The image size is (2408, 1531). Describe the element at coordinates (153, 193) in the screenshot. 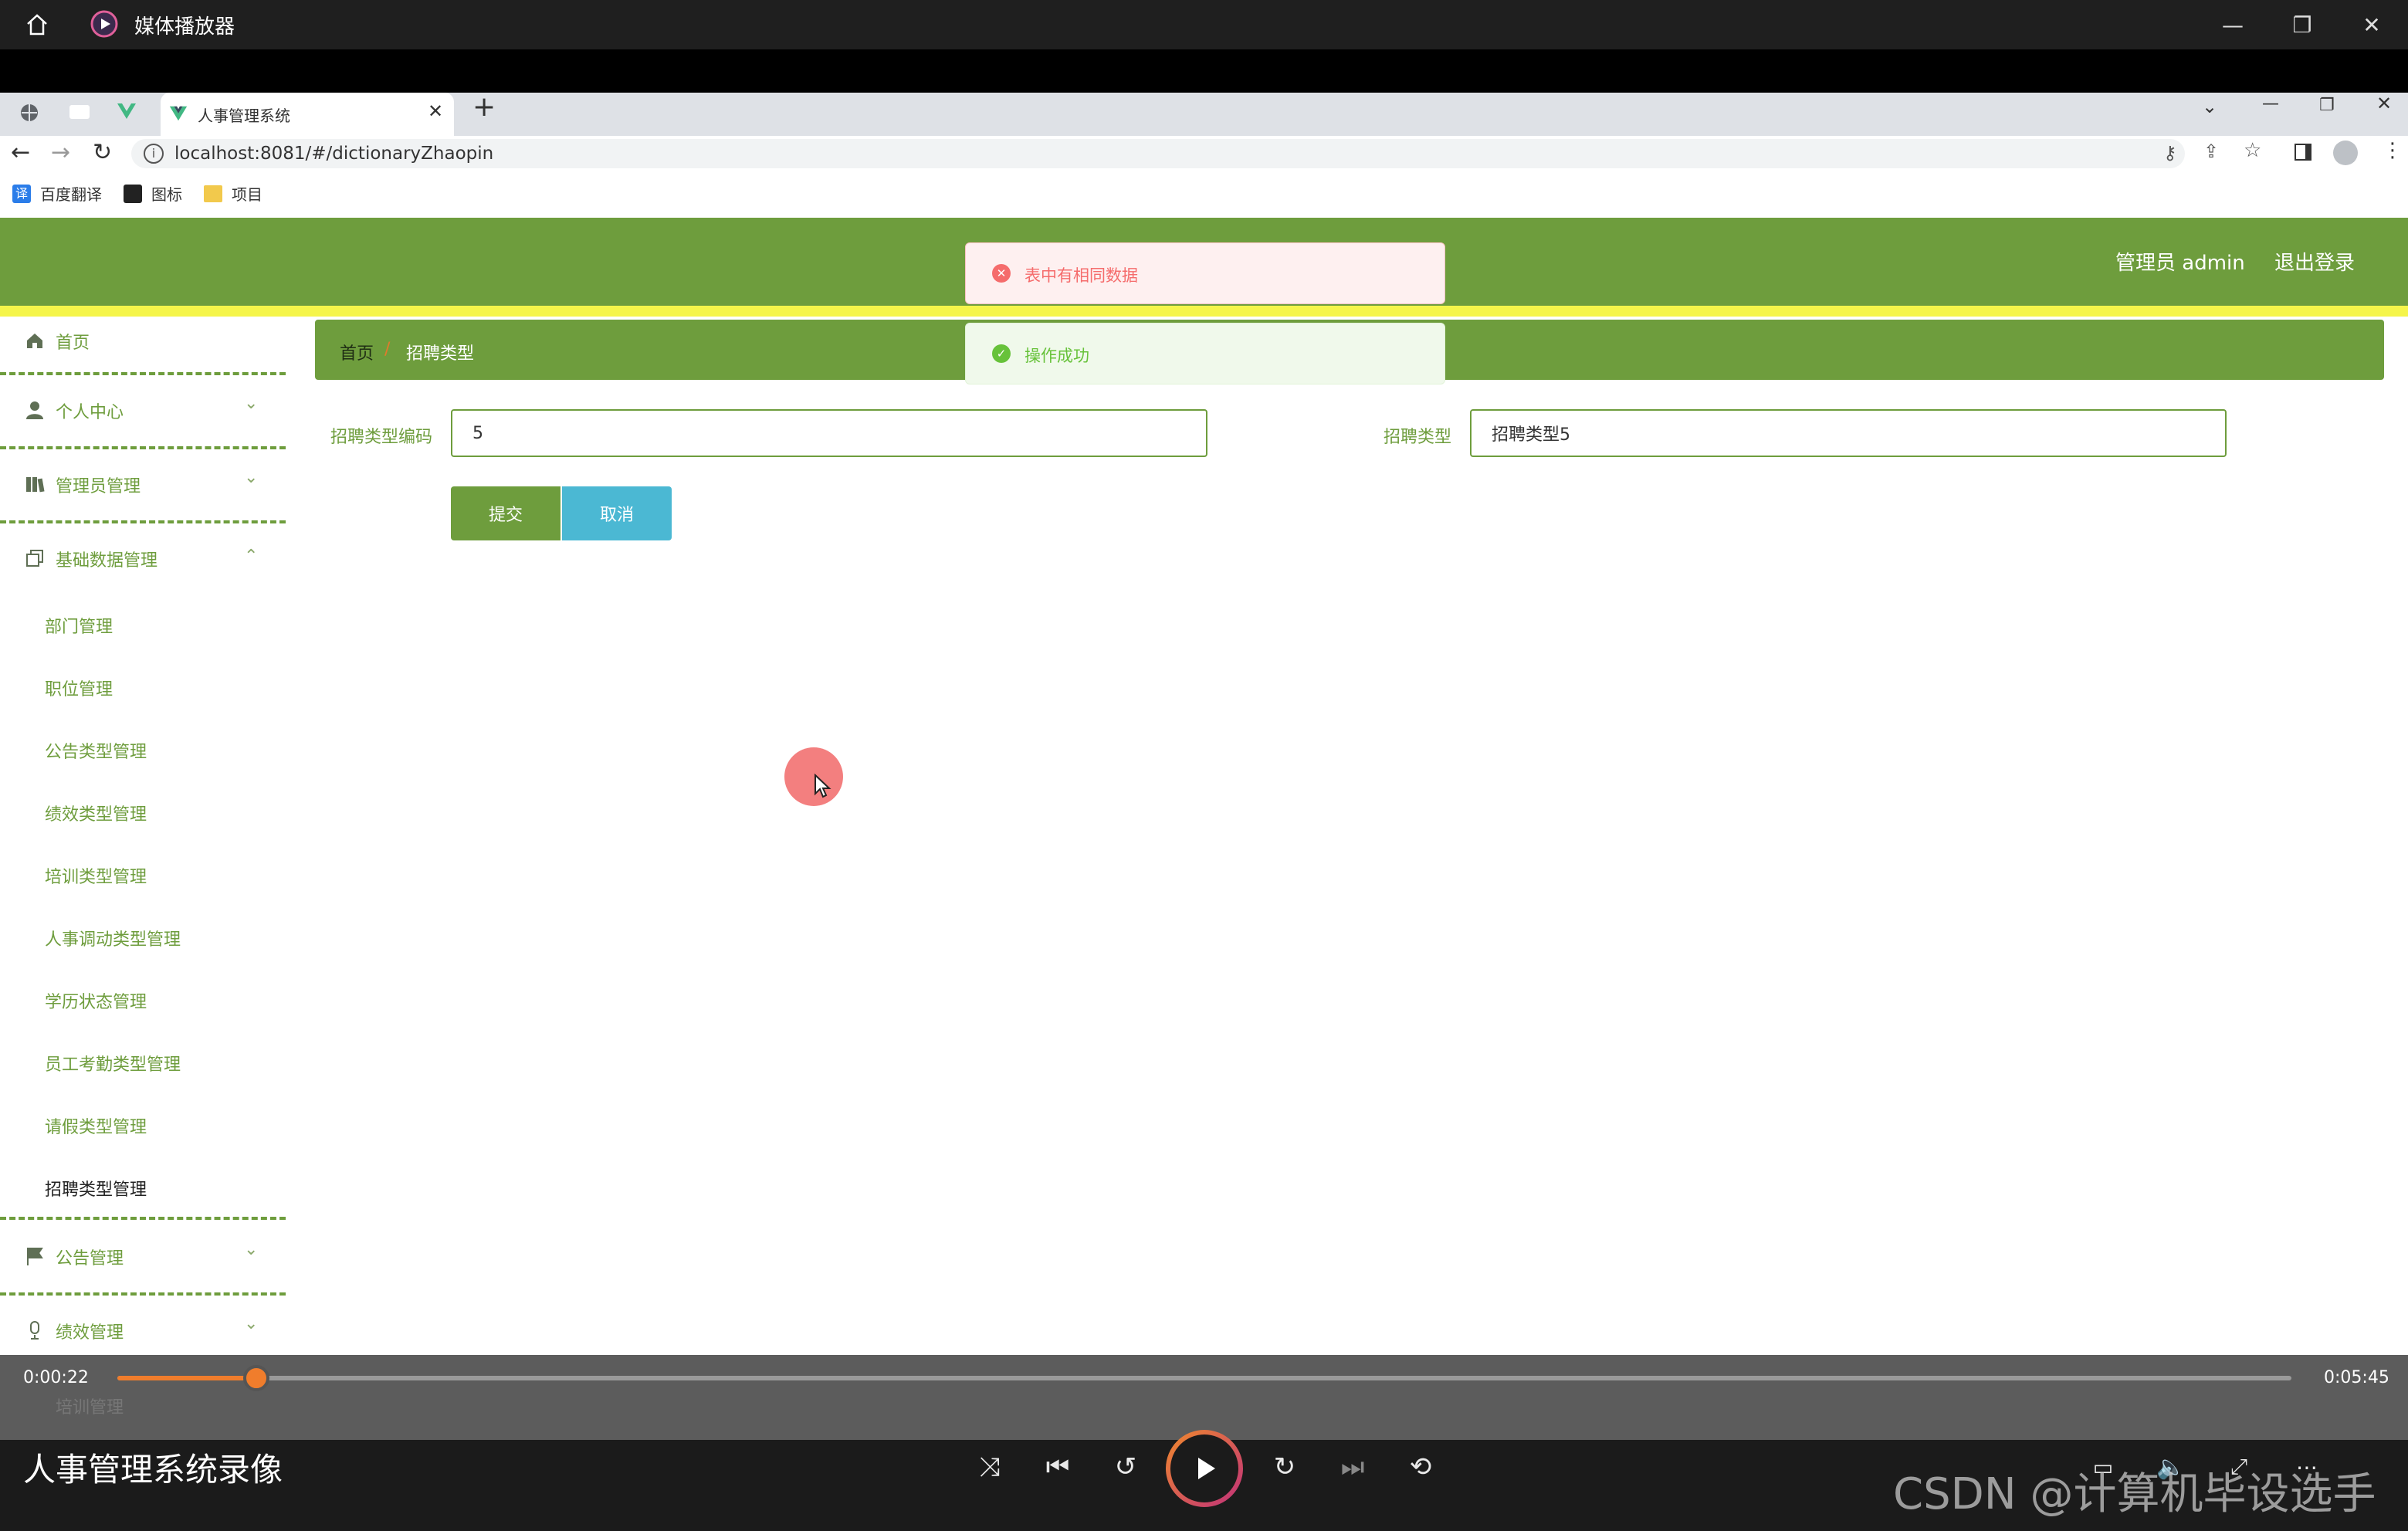

I see `bookmark-icons: 图标` at that location.